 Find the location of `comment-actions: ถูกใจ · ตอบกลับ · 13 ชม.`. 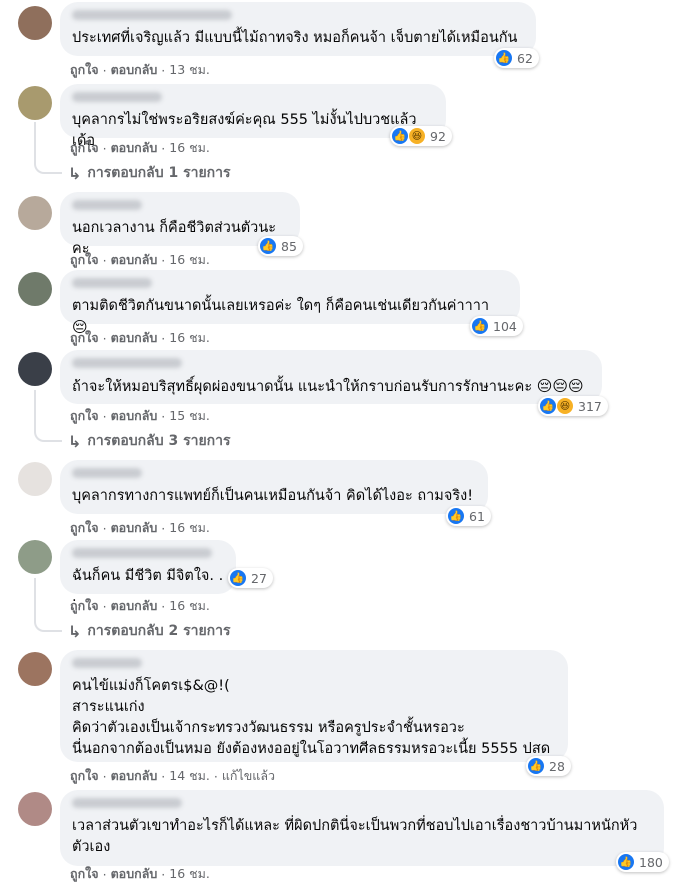

comment-actions: ถูกใจ · ตอบกลับ · 13 ชม. is located at coordinates (140, 70).